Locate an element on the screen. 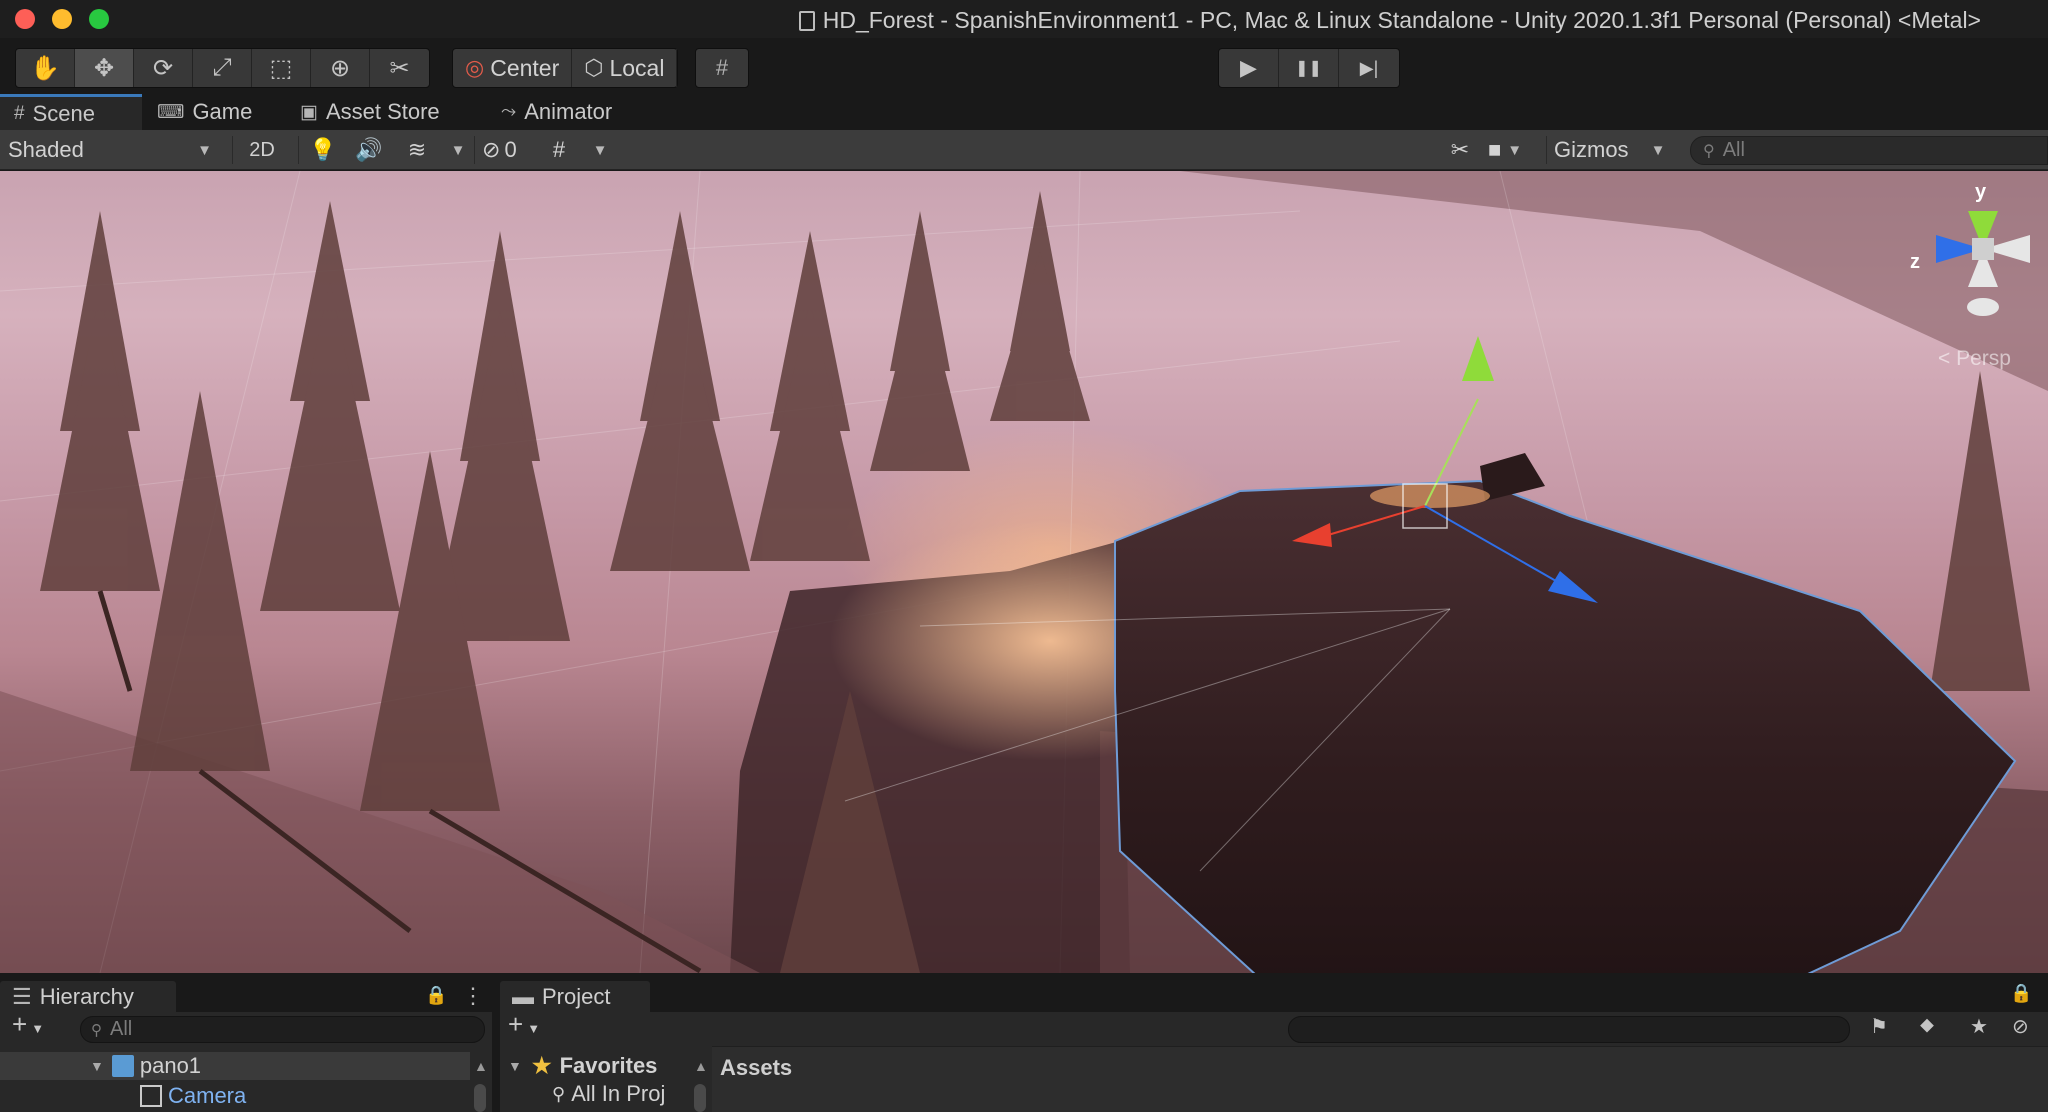 The height and width of the screenshot is (1112, 2048). maximize-window-button is located at coordinates (99, 19).